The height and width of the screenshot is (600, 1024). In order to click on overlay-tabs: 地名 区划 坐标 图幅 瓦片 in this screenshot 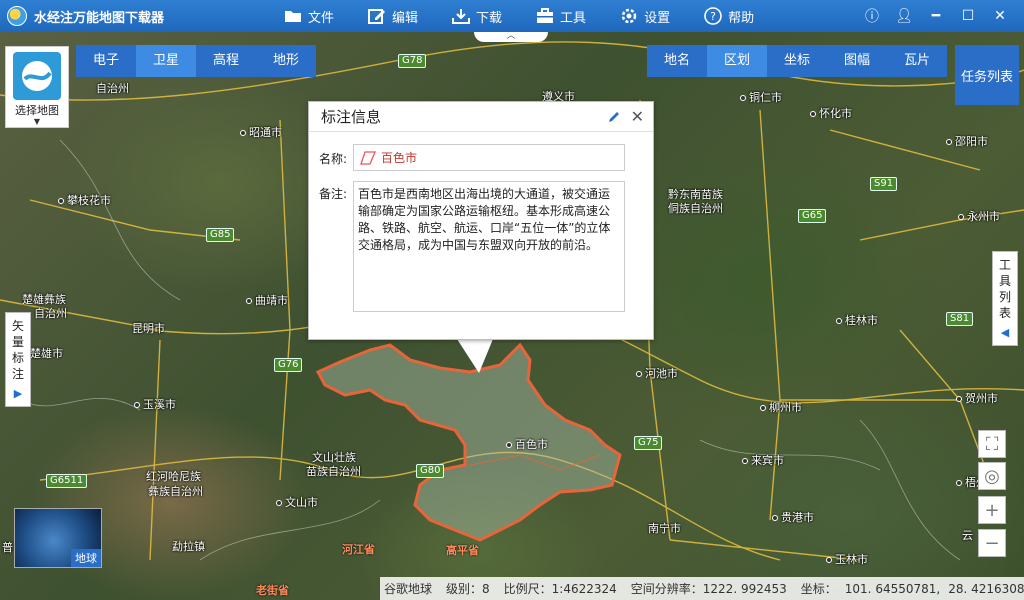, I will do `click(797, 61)`.